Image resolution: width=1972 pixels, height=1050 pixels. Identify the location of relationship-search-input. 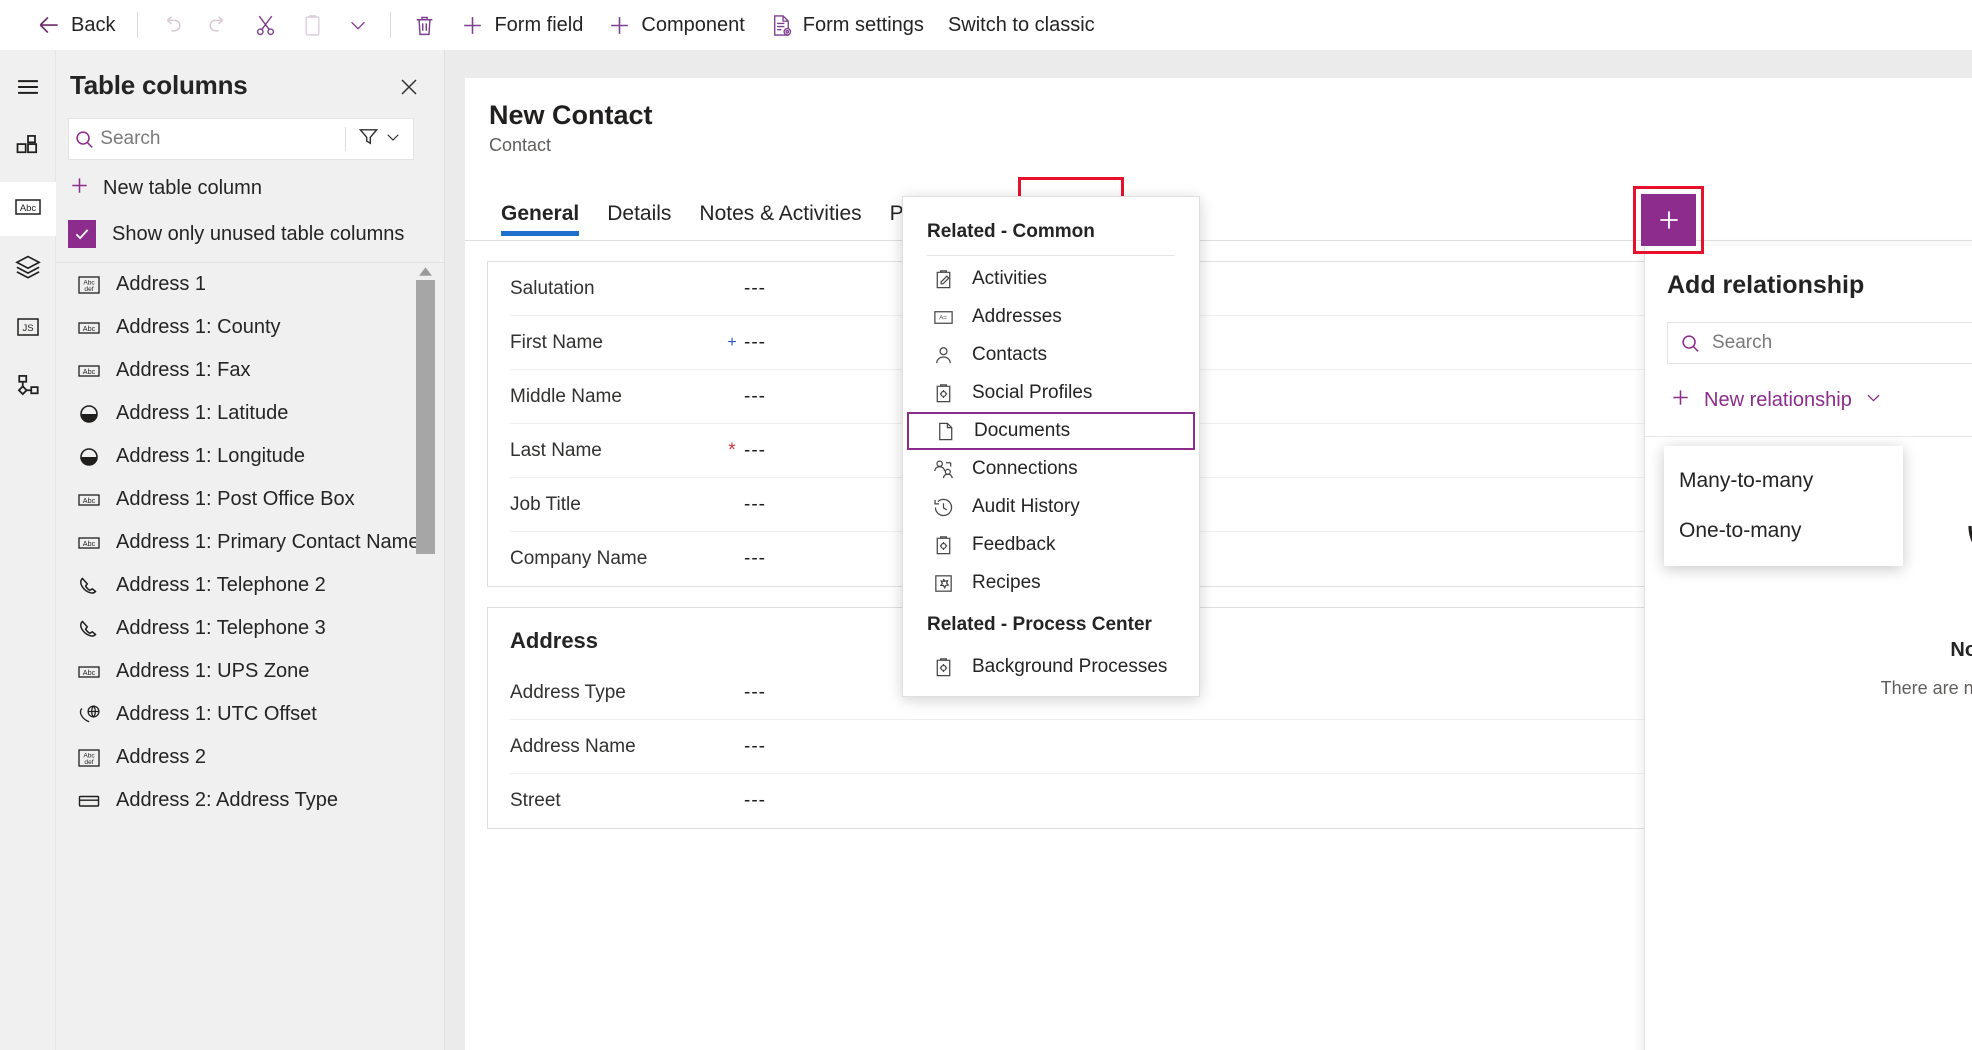
(1842, 343).